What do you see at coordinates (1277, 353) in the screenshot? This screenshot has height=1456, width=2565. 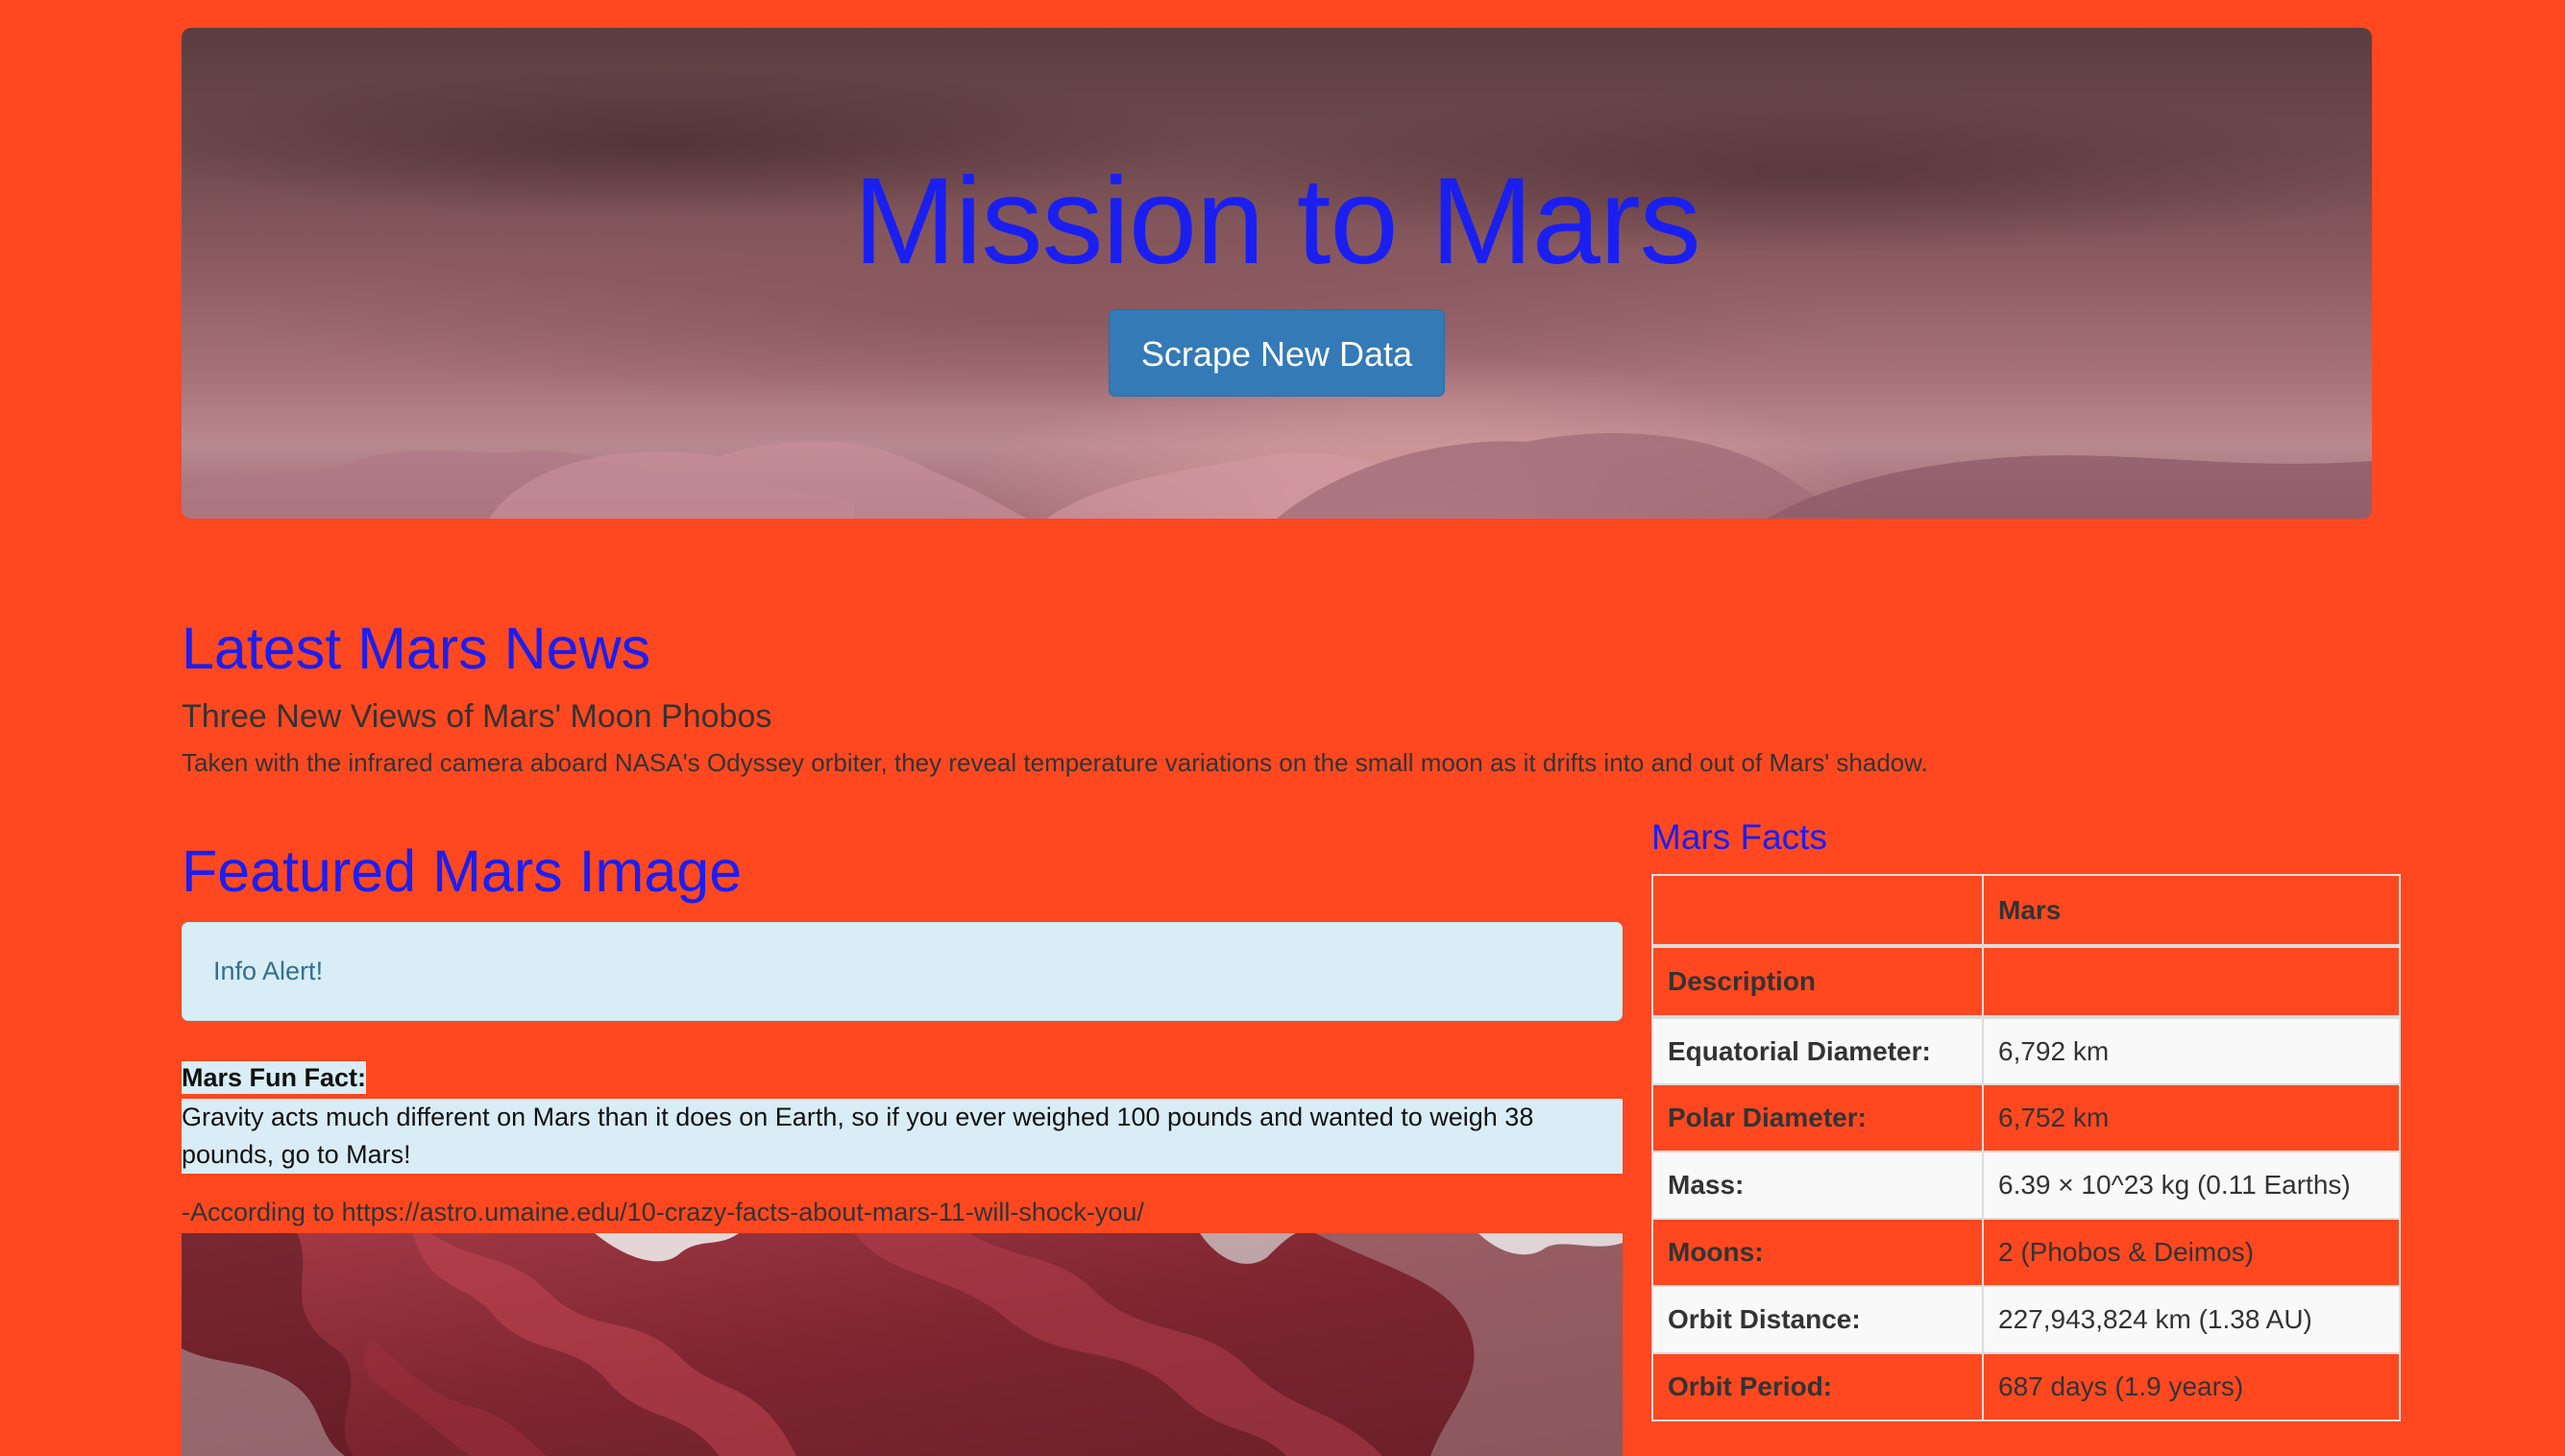 I see `scrape-new-data-button: Scrape New Data` at bounding box center [1277, 353].